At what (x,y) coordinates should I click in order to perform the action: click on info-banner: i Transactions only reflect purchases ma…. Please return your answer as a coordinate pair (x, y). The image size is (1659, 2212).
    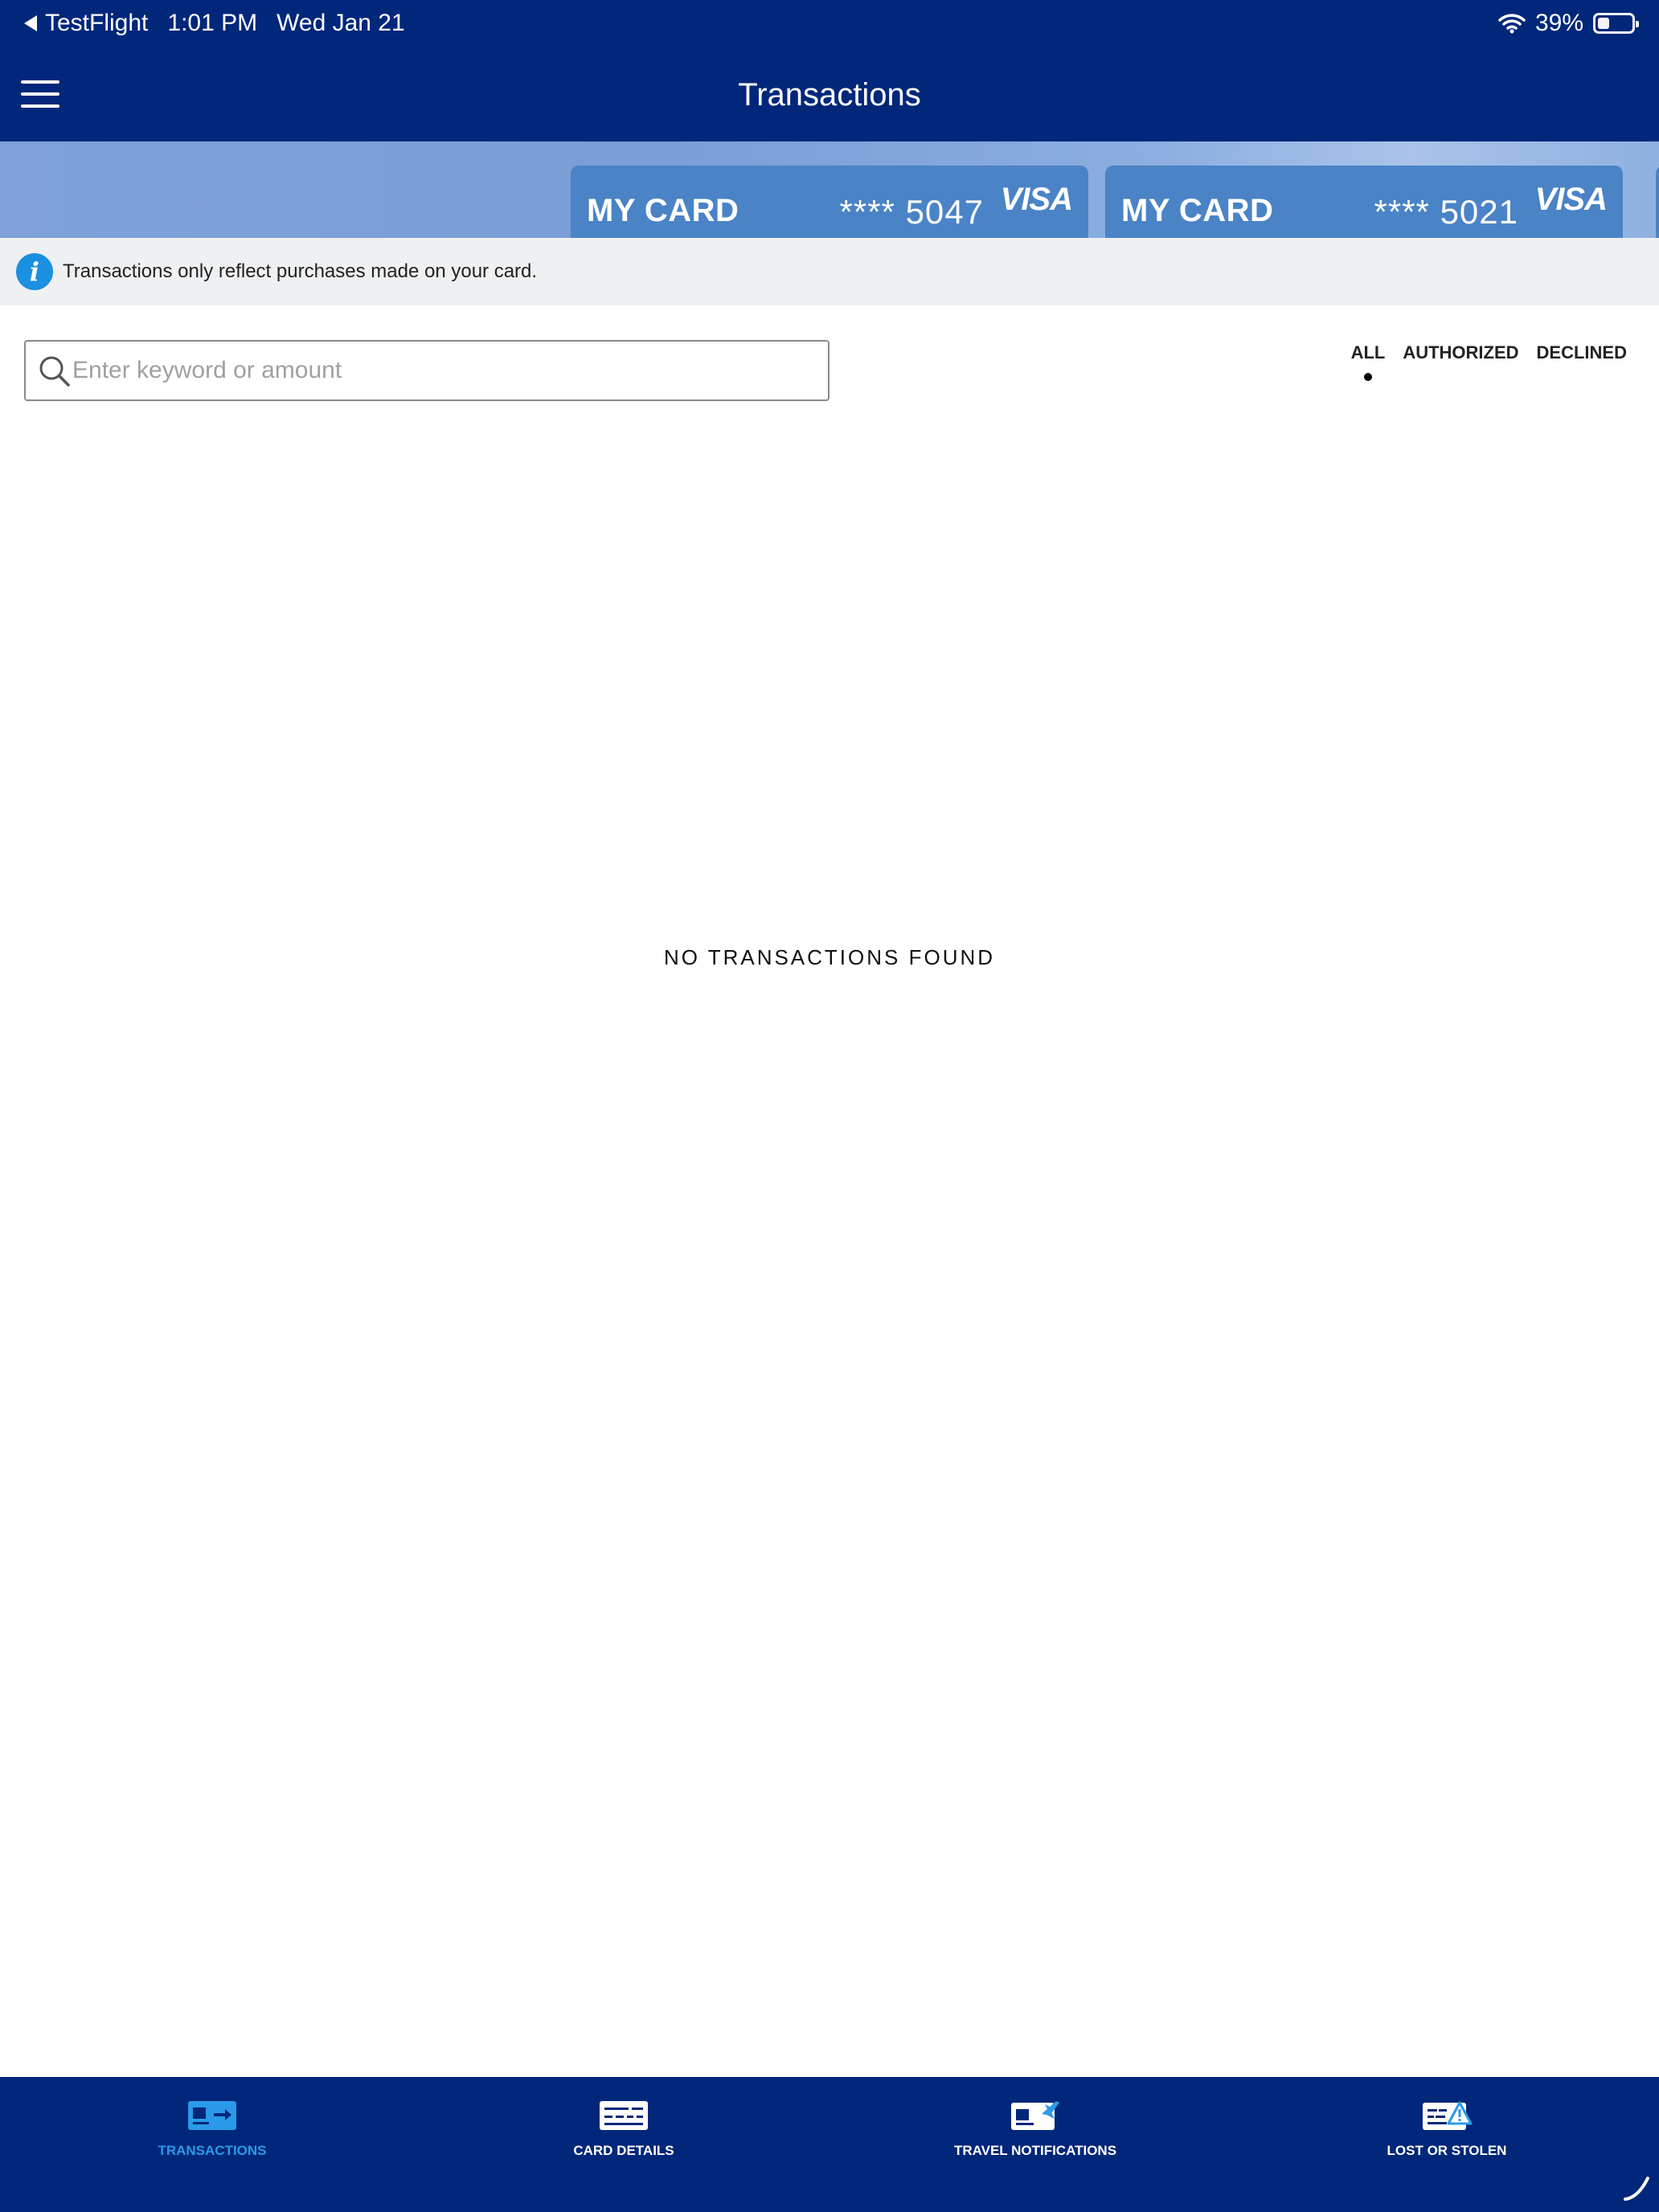
    Looking at the image, I should click on (829, 271).